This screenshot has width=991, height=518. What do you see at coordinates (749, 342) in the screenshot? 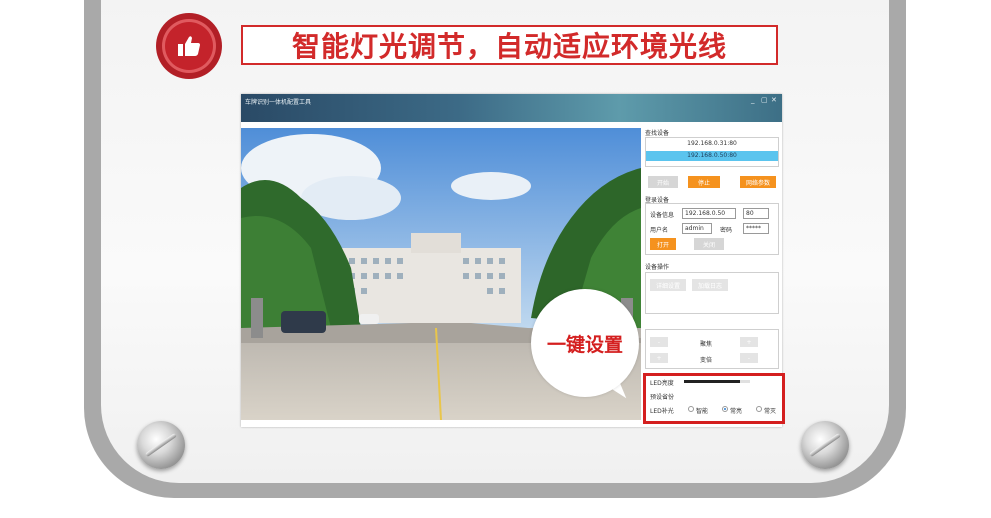
I see `focus-plus-button: +` at bounding box center [749, 342].